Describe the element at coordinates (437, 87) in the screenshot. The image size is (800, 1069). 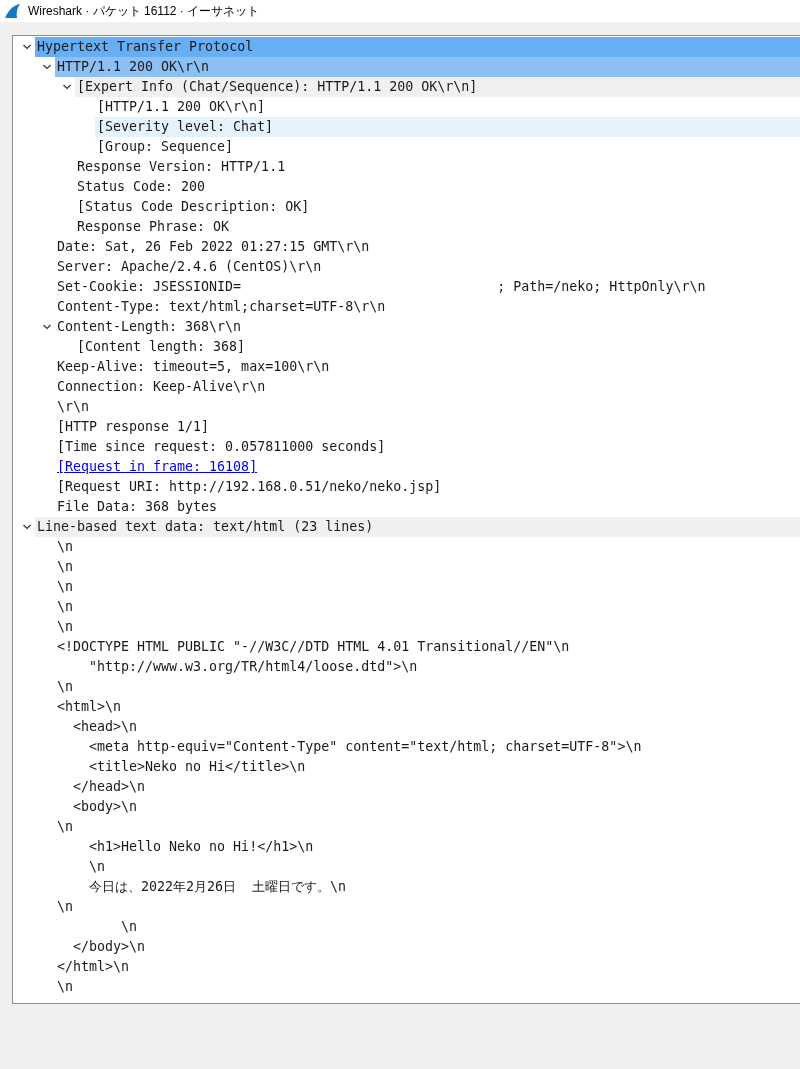
I see `tree-item: [Expert Info (Chat/Sequence): HTTP/1.1 200 OK\r\n]` at that location.